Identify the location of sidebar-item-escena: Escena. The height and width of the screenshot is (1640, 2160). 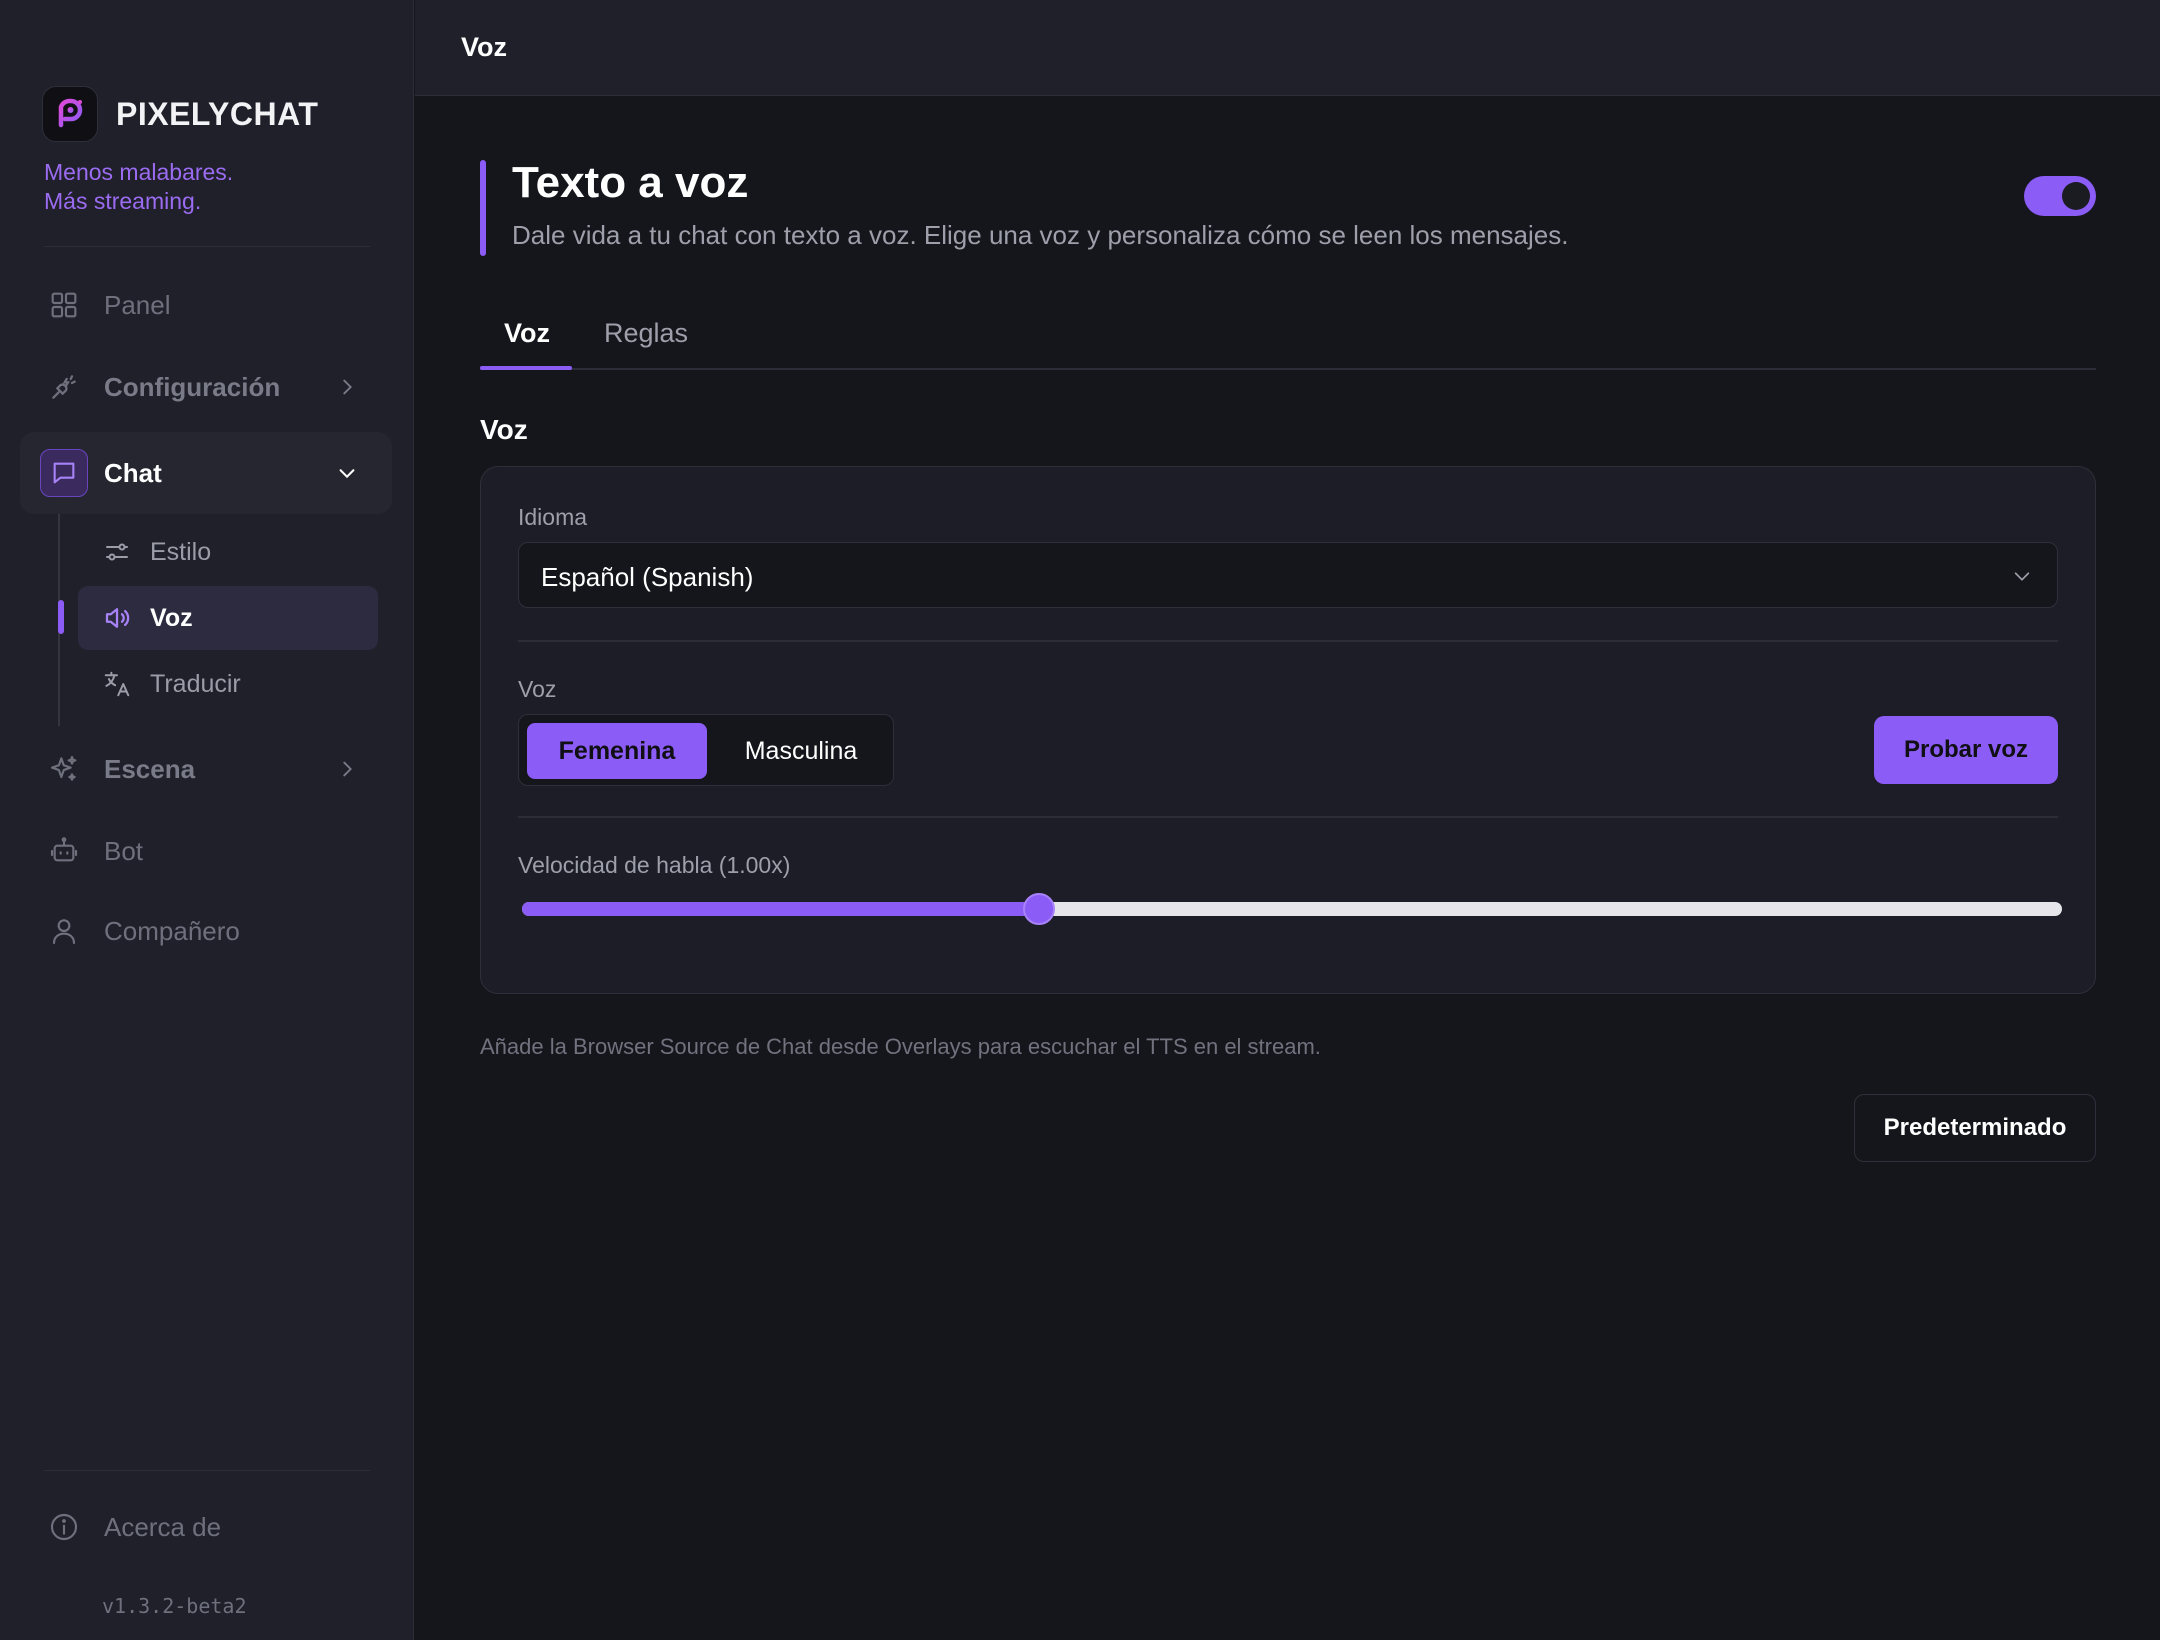
(206, 769).